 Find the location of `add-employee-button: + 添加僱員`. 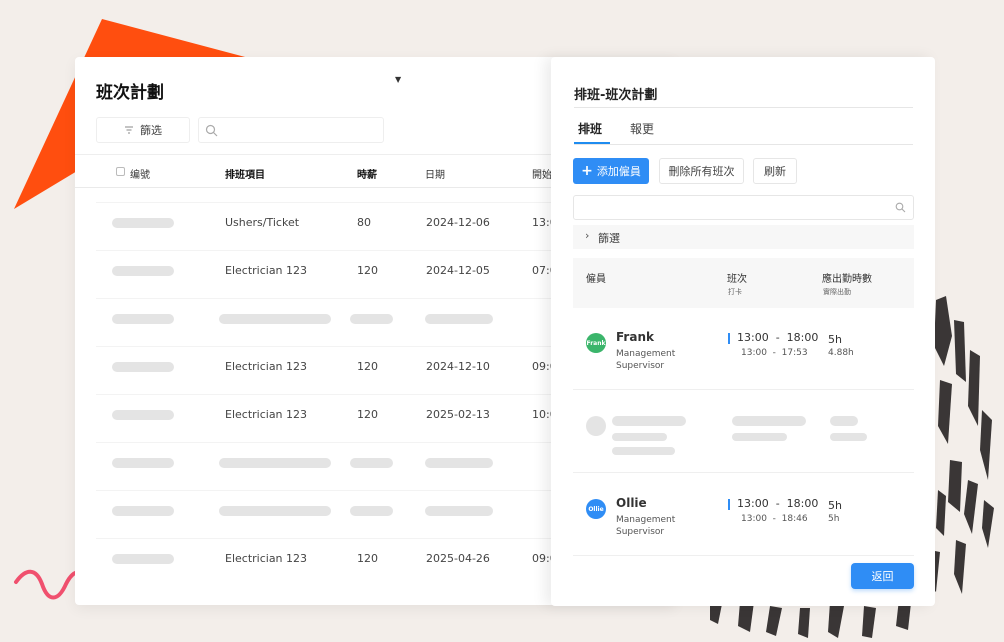

add-employee-button: + 添加僱員 is located at coordinates (611, 171).